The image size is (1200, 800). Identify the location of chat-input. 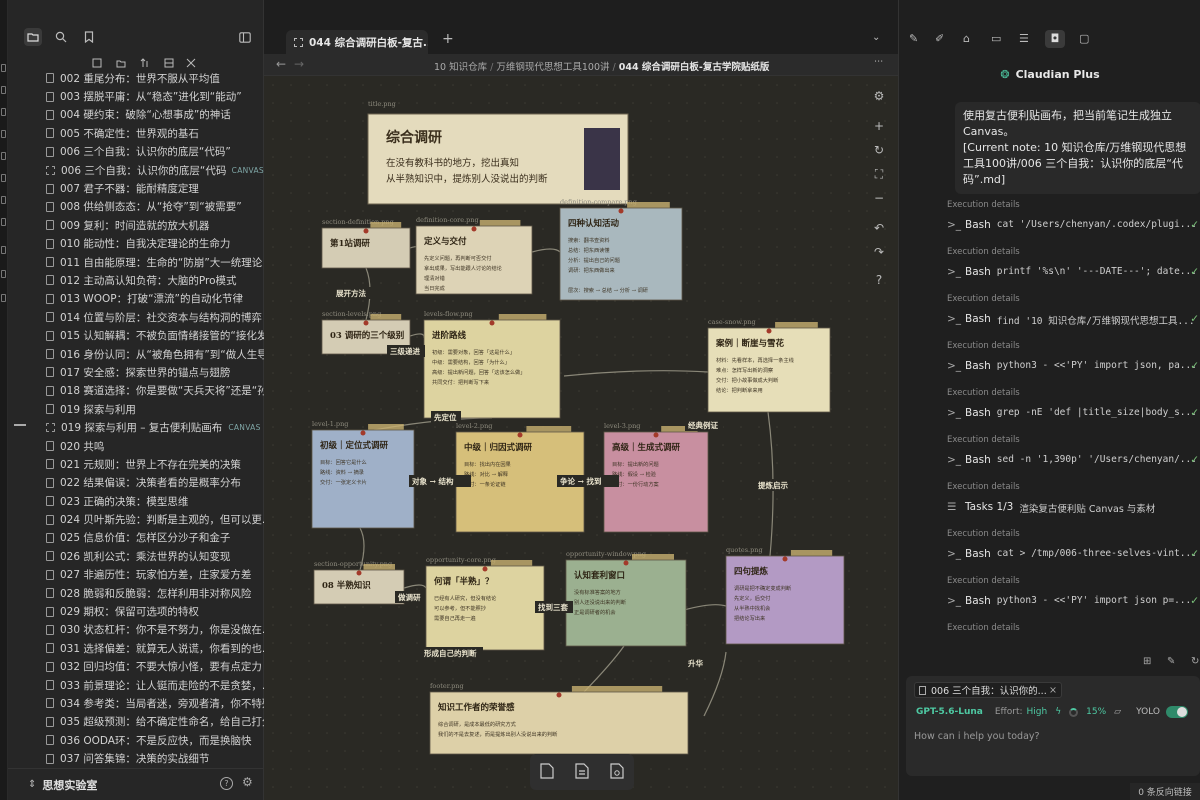
(1052, 736).